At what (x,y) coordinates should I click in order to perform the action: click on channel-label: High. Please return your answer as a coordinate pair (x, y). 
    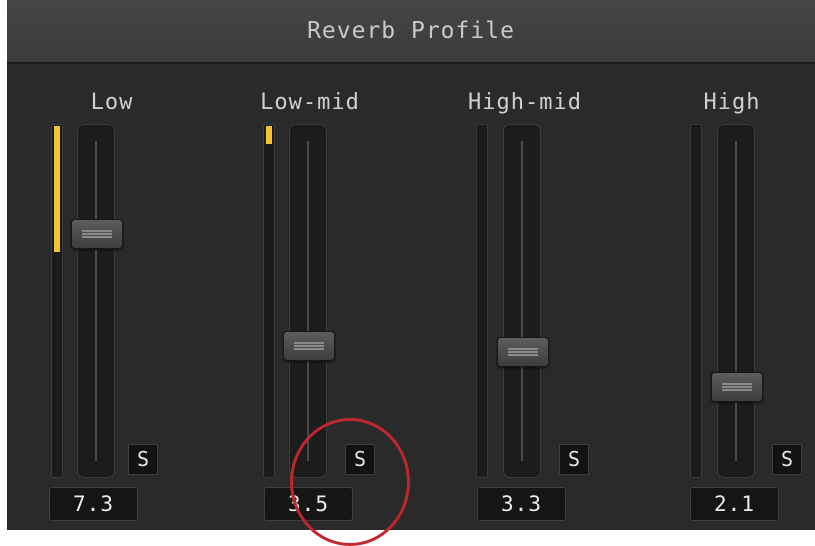
    Looking at the image, I should click on (732, 102).